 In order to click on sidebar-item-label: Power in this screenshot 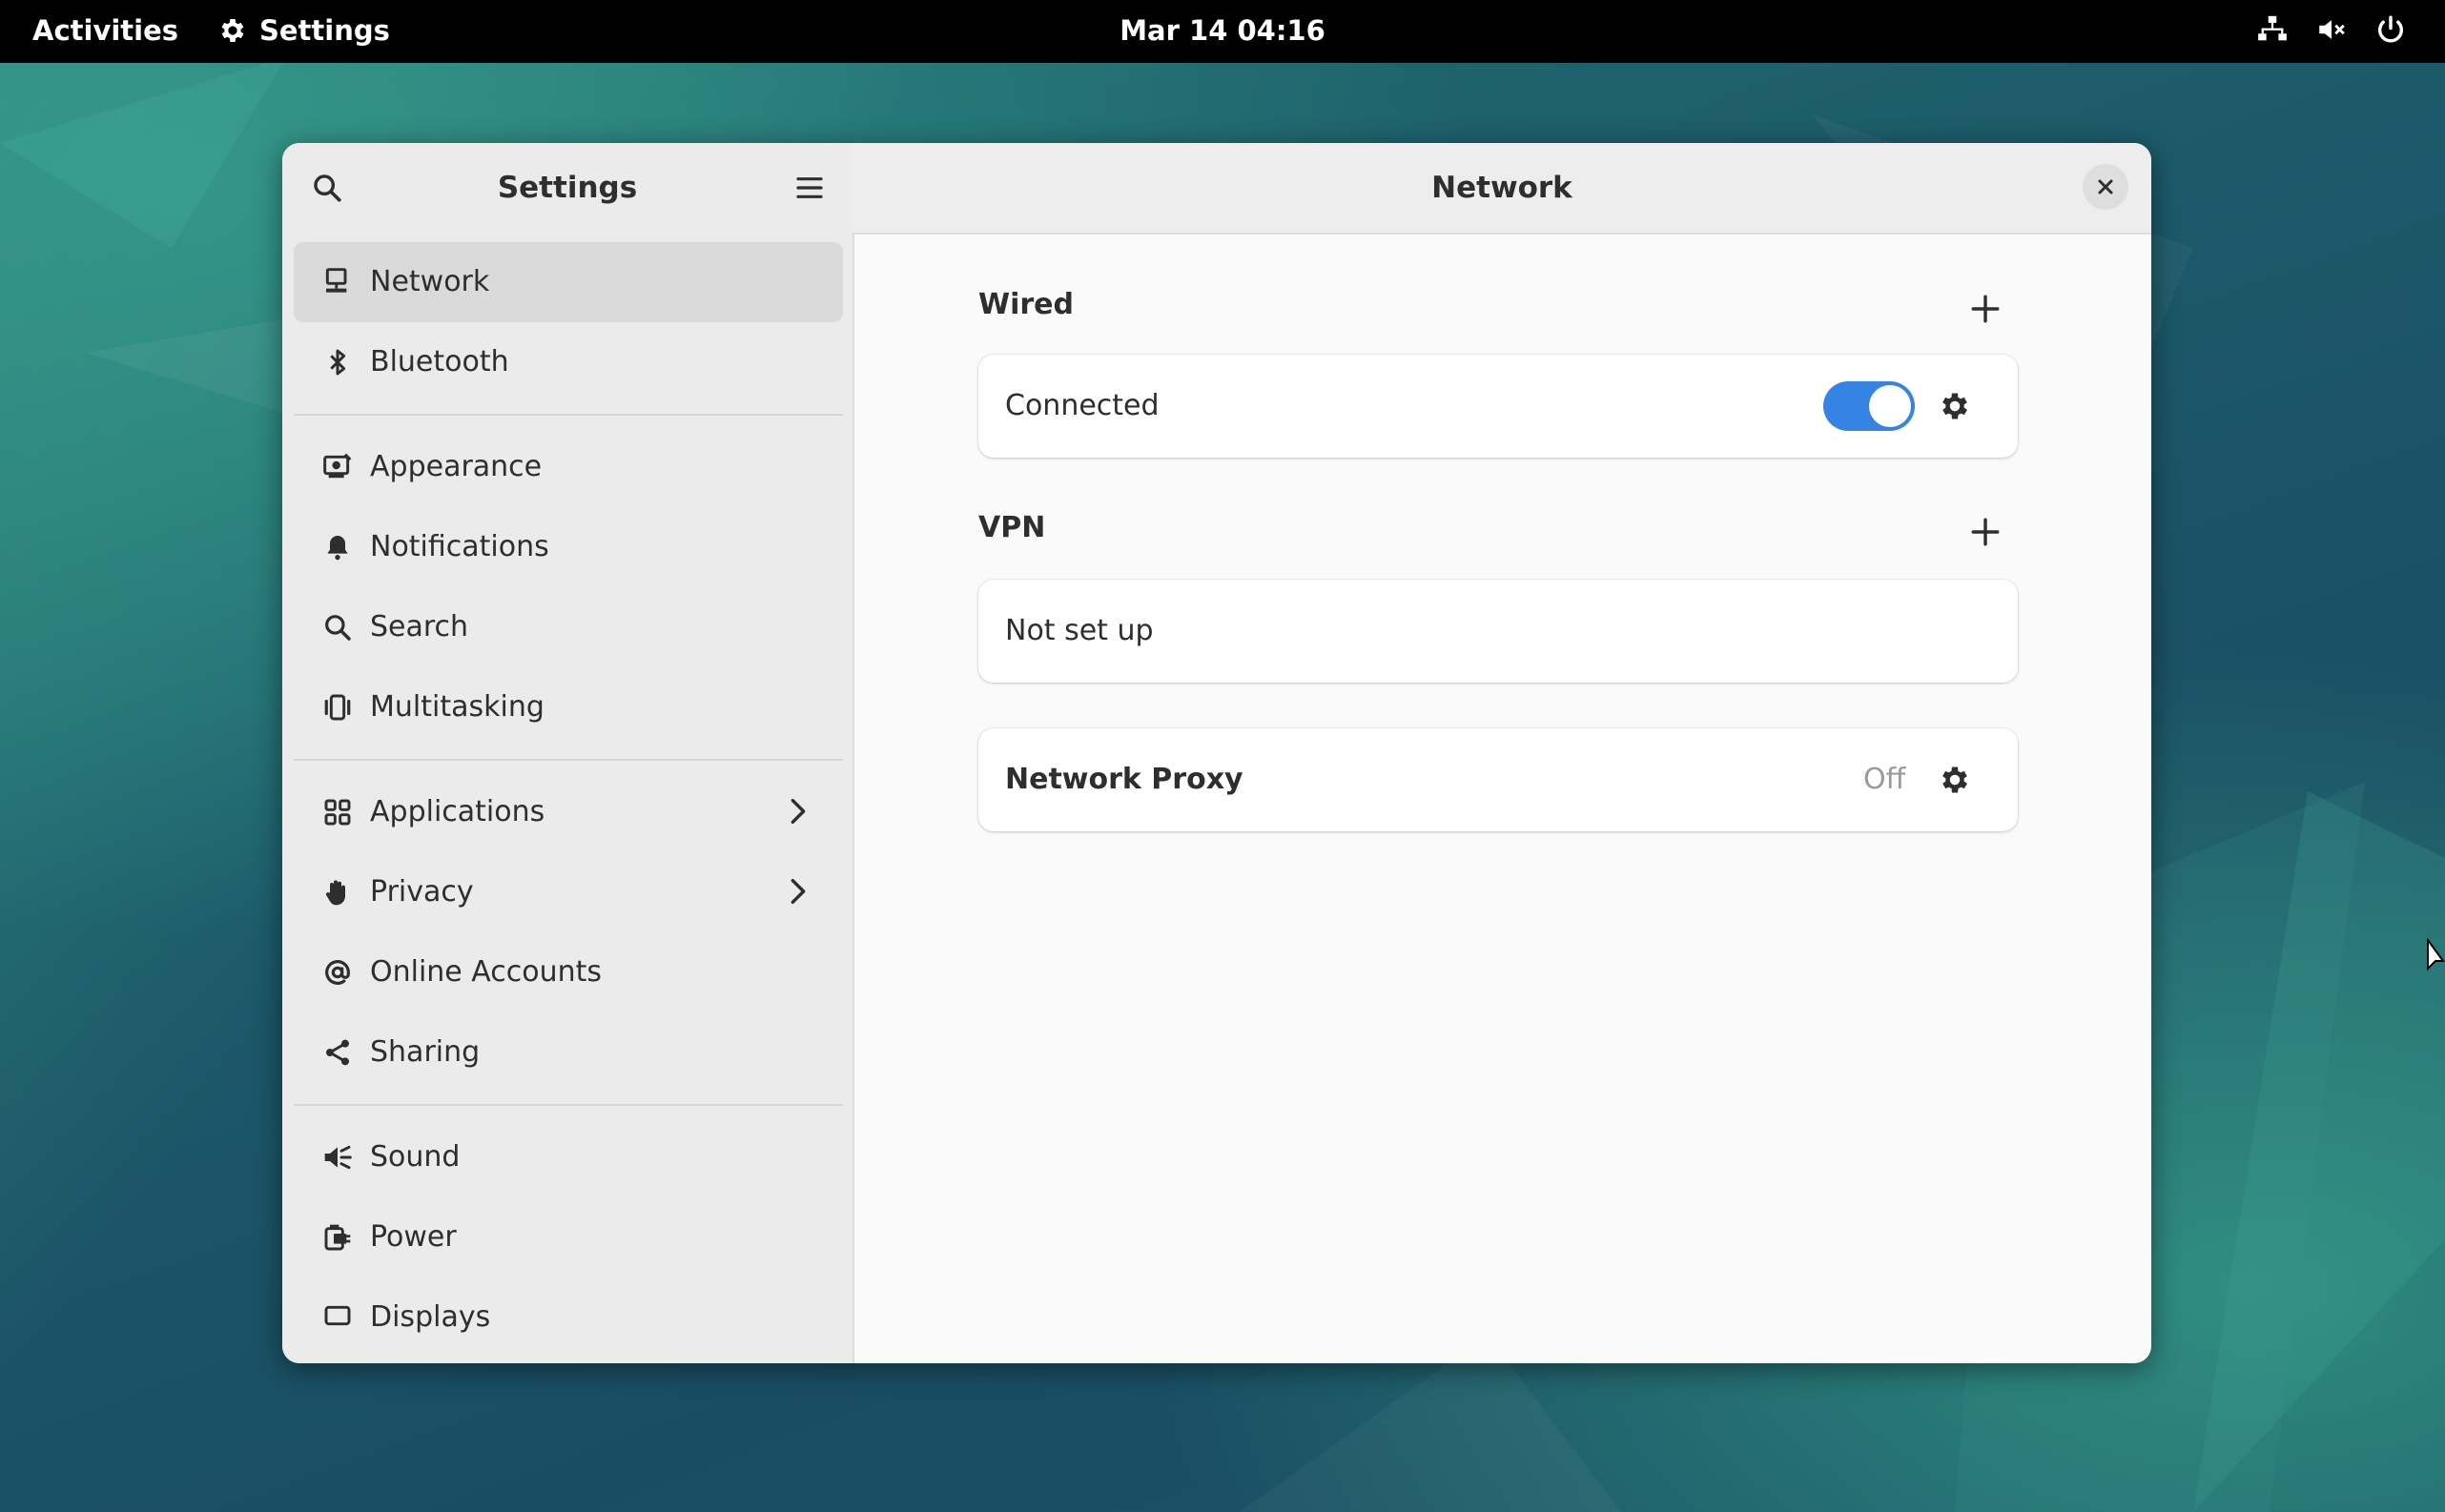, I will do `click(413, 1237)`.